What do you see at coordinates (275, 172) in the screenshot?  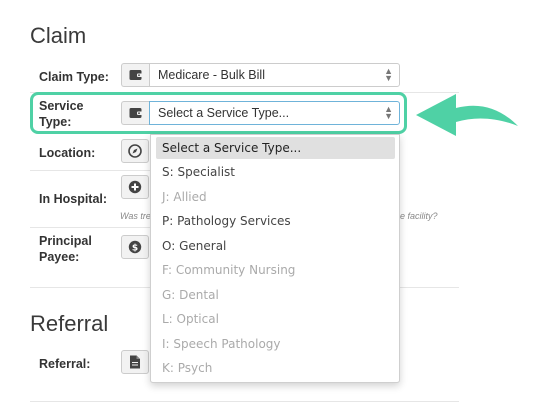 I see `dropdown-option: S: Specialist` at bounding box center [275, 172].